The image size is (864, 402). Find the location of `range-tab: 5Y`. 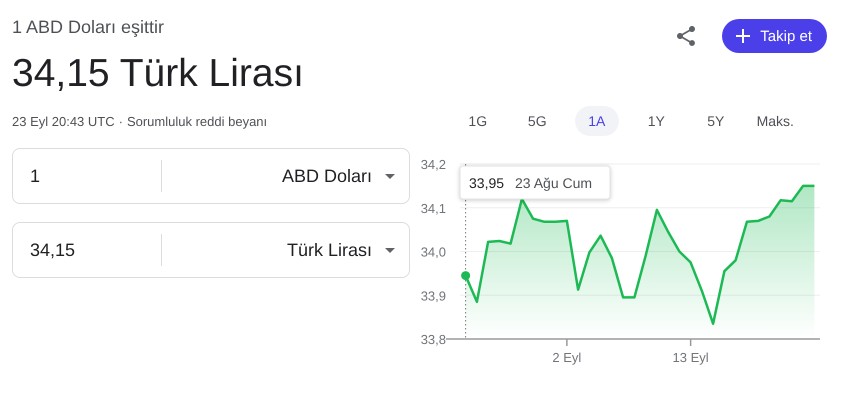

range-tab: 5Y is located at coordinates (716, 121).